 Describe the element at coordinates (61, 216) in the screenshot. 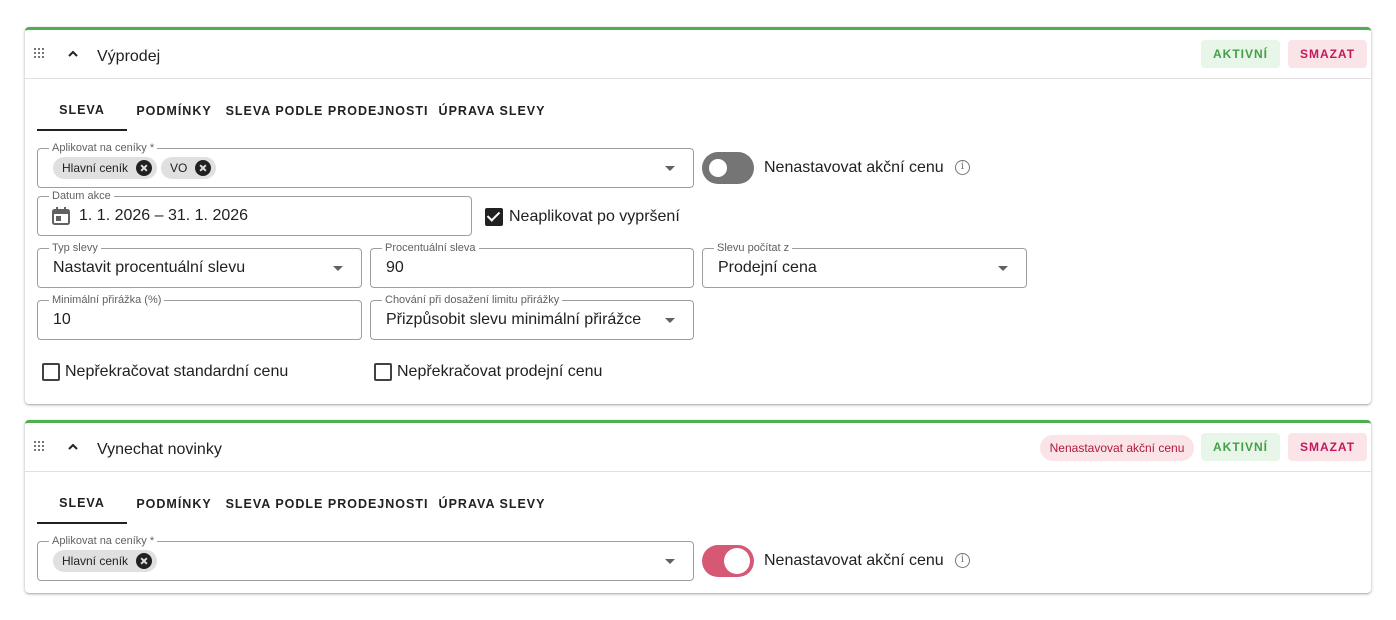

I see `calendar-icon` at that location.